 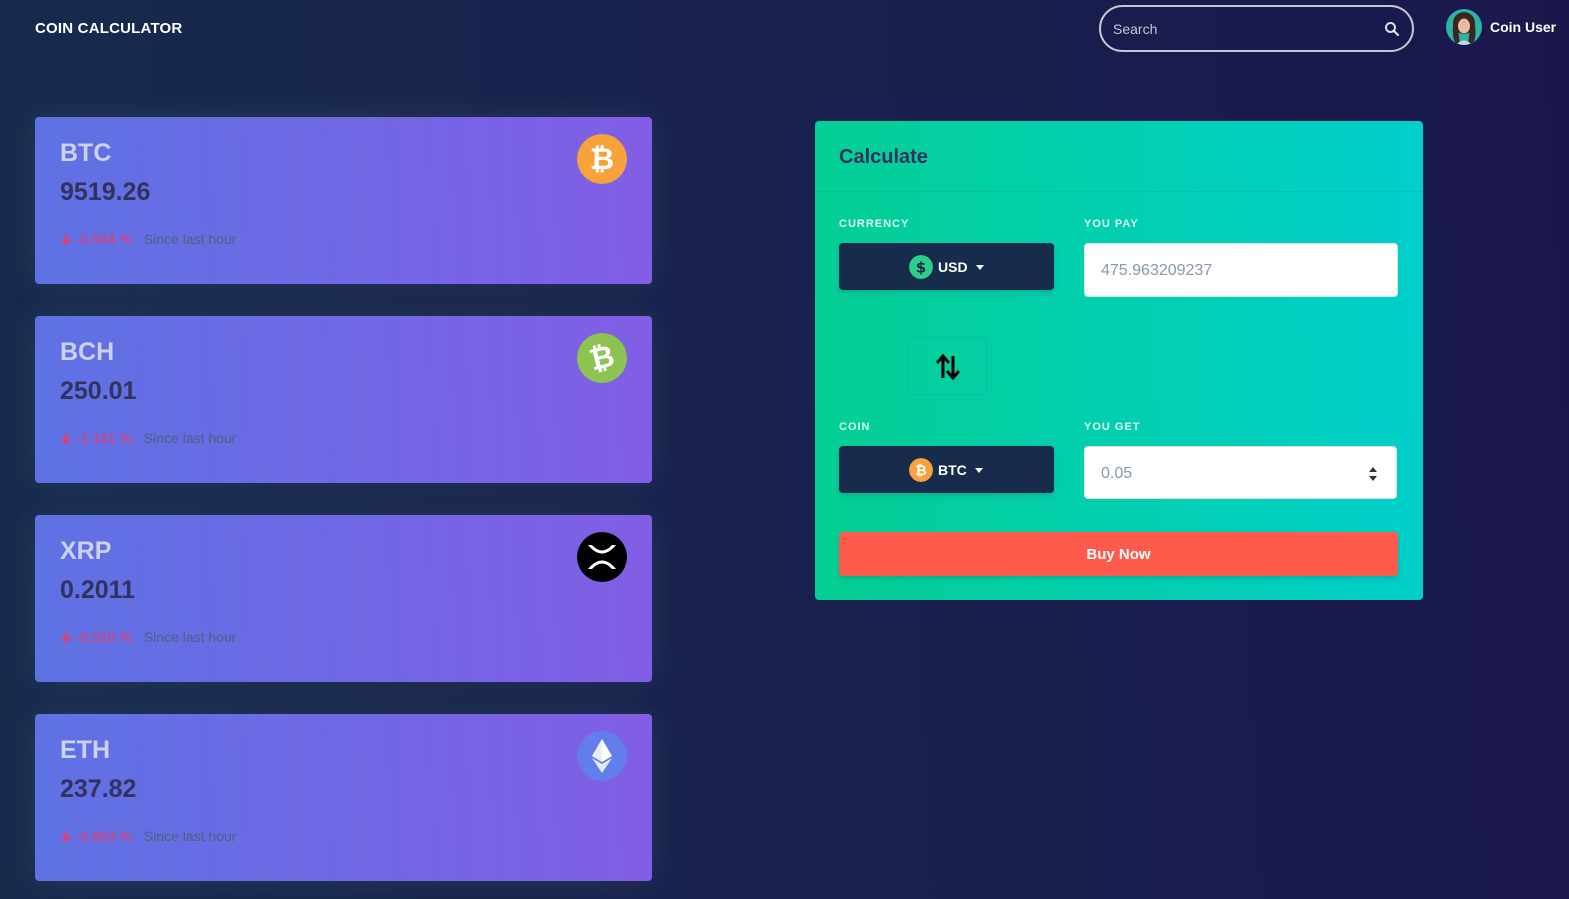 I want to click on coin-symbol: ETH, so click(x=85, y=750).